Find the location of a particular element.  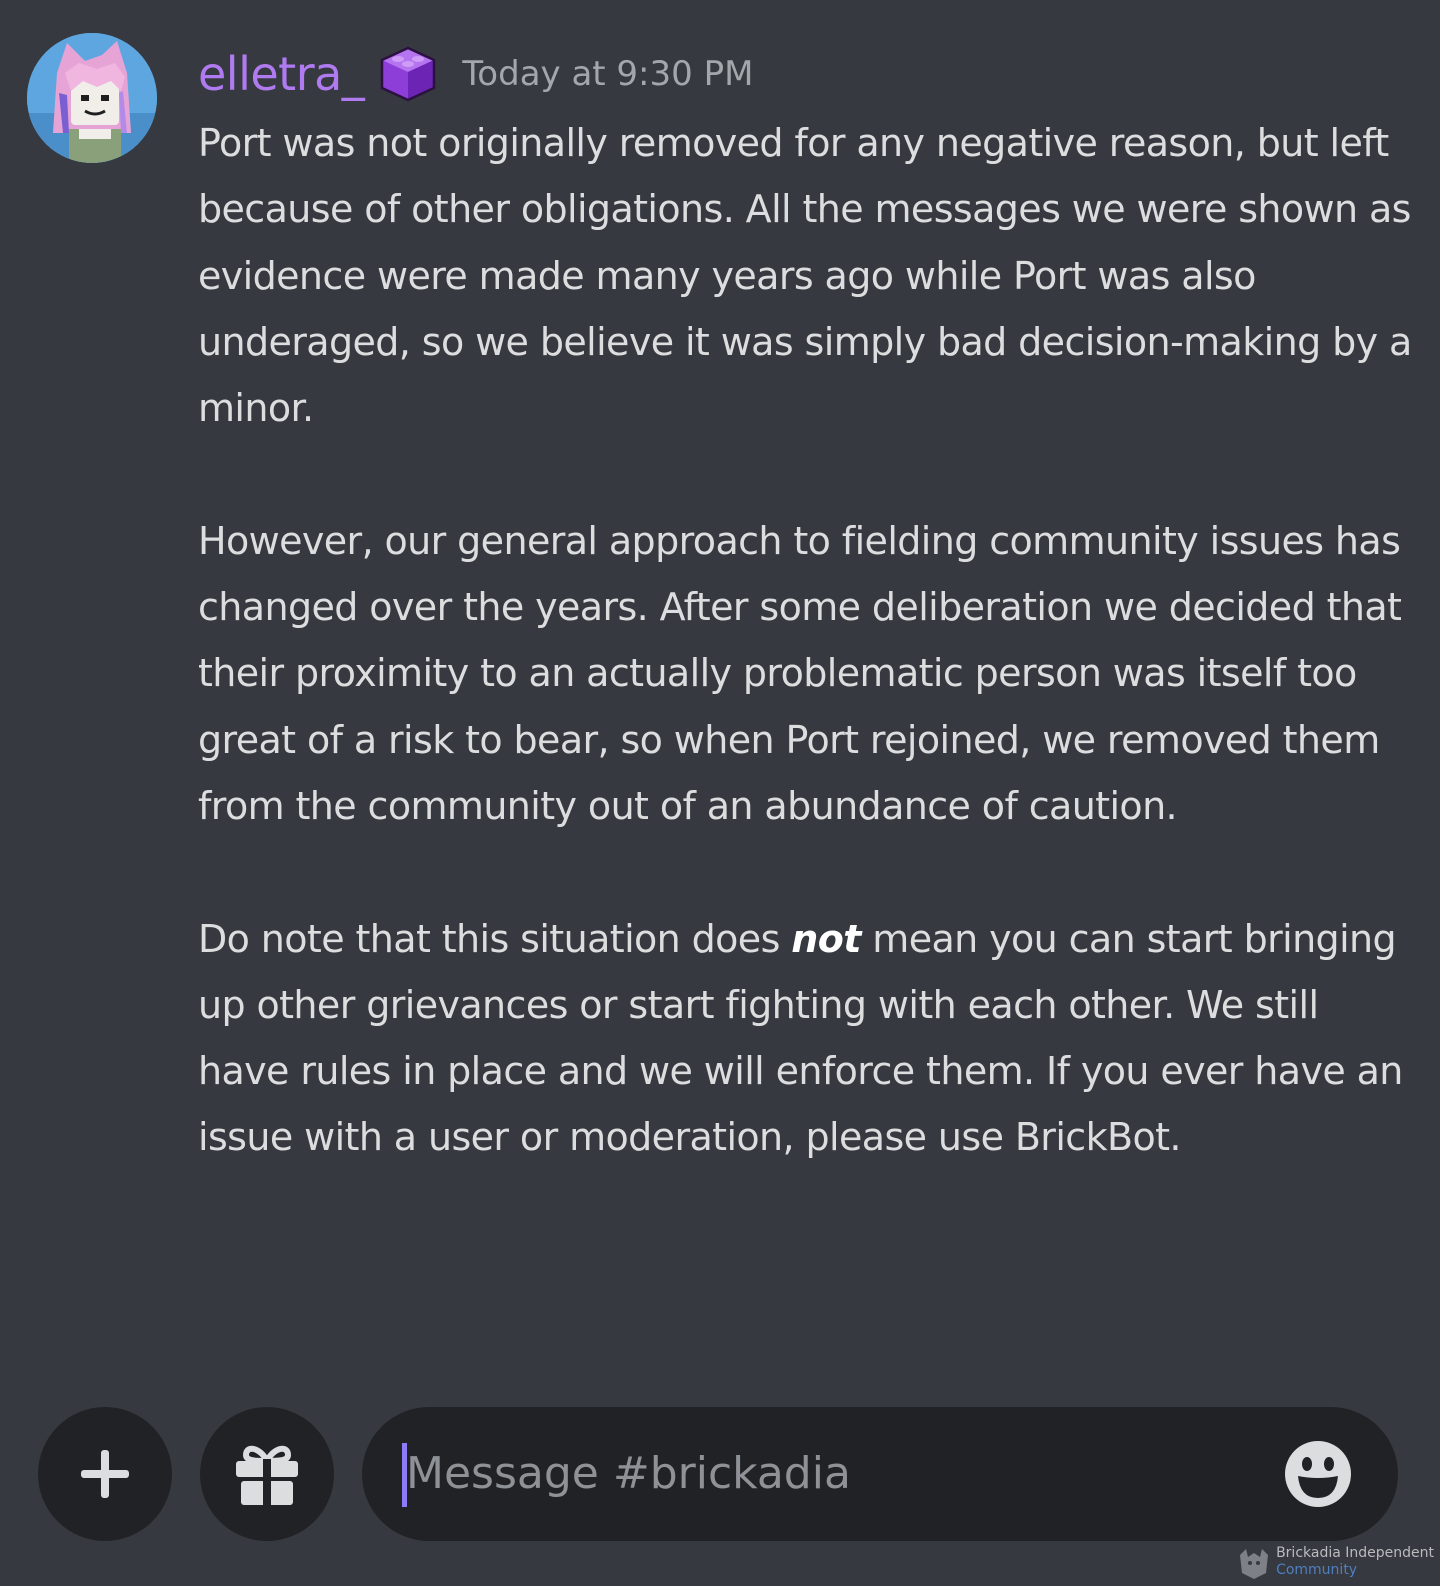

message-header: elletra_ Today at 9:30 PM is located at coordinates (475, 74).